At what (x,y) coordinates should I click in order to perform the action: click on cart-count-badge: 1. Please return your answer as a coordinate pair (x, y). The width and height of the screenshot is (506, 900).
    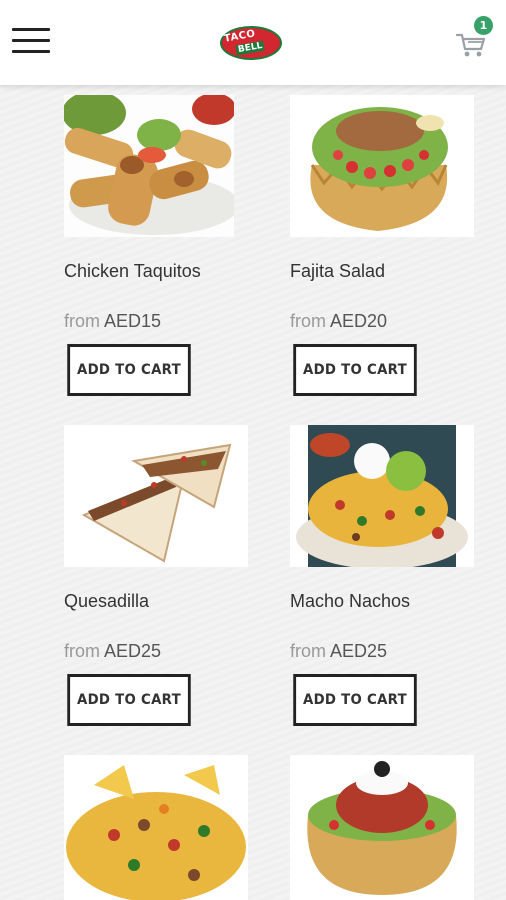
    Looking at the image, I should click on (483, 25).